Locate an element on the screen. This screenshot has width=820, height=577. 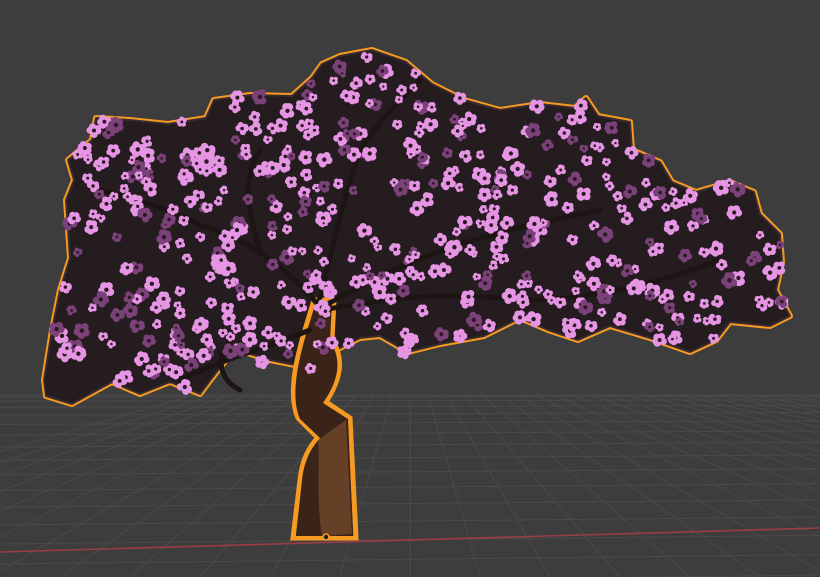
petal is located at coordinates (461, 332).